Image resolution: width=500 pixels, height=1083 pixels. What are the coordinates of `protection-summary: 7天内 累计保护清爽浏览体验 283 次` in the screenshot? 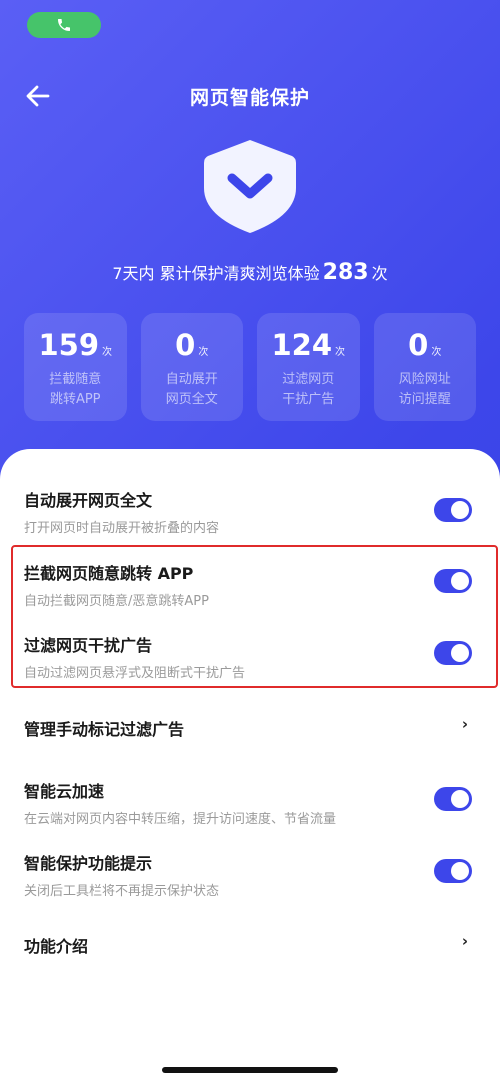 It's located at (250, 272).